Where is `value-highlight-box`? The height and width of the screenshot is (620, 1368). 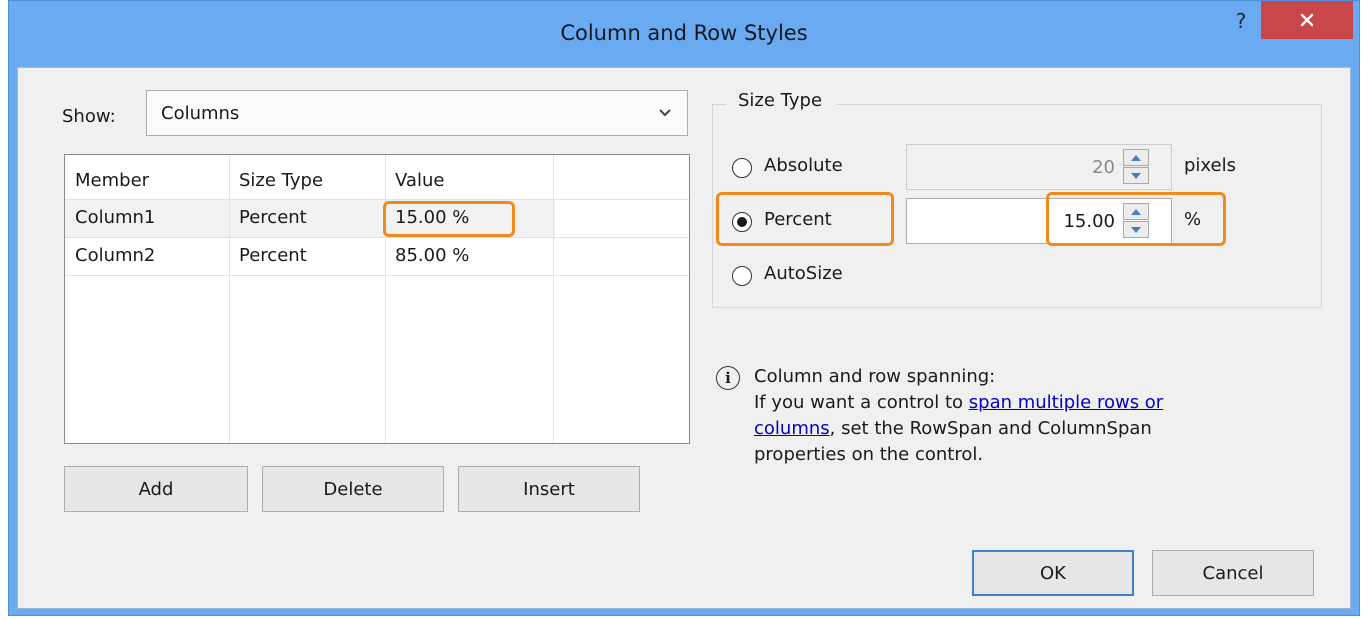 value-highlight-box is located at coordinates (449, 219).